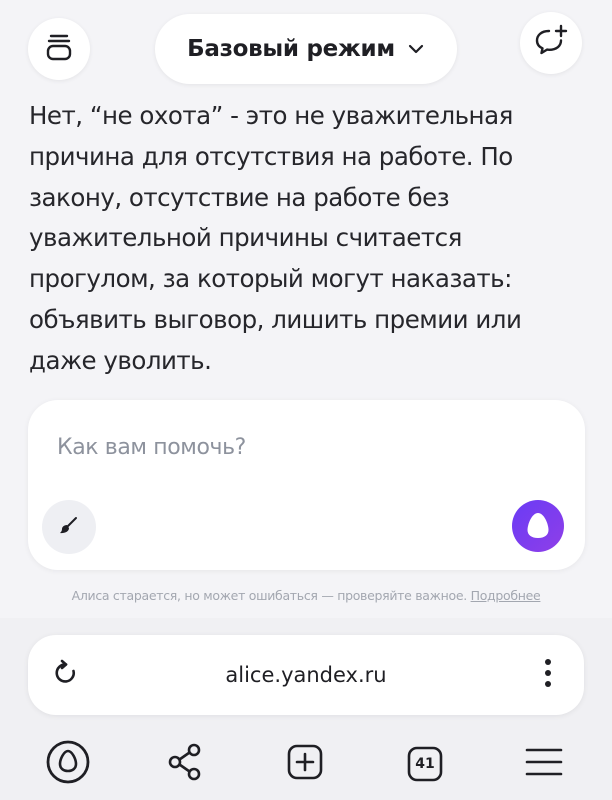  I want to click on share-button, so click(186, 764).